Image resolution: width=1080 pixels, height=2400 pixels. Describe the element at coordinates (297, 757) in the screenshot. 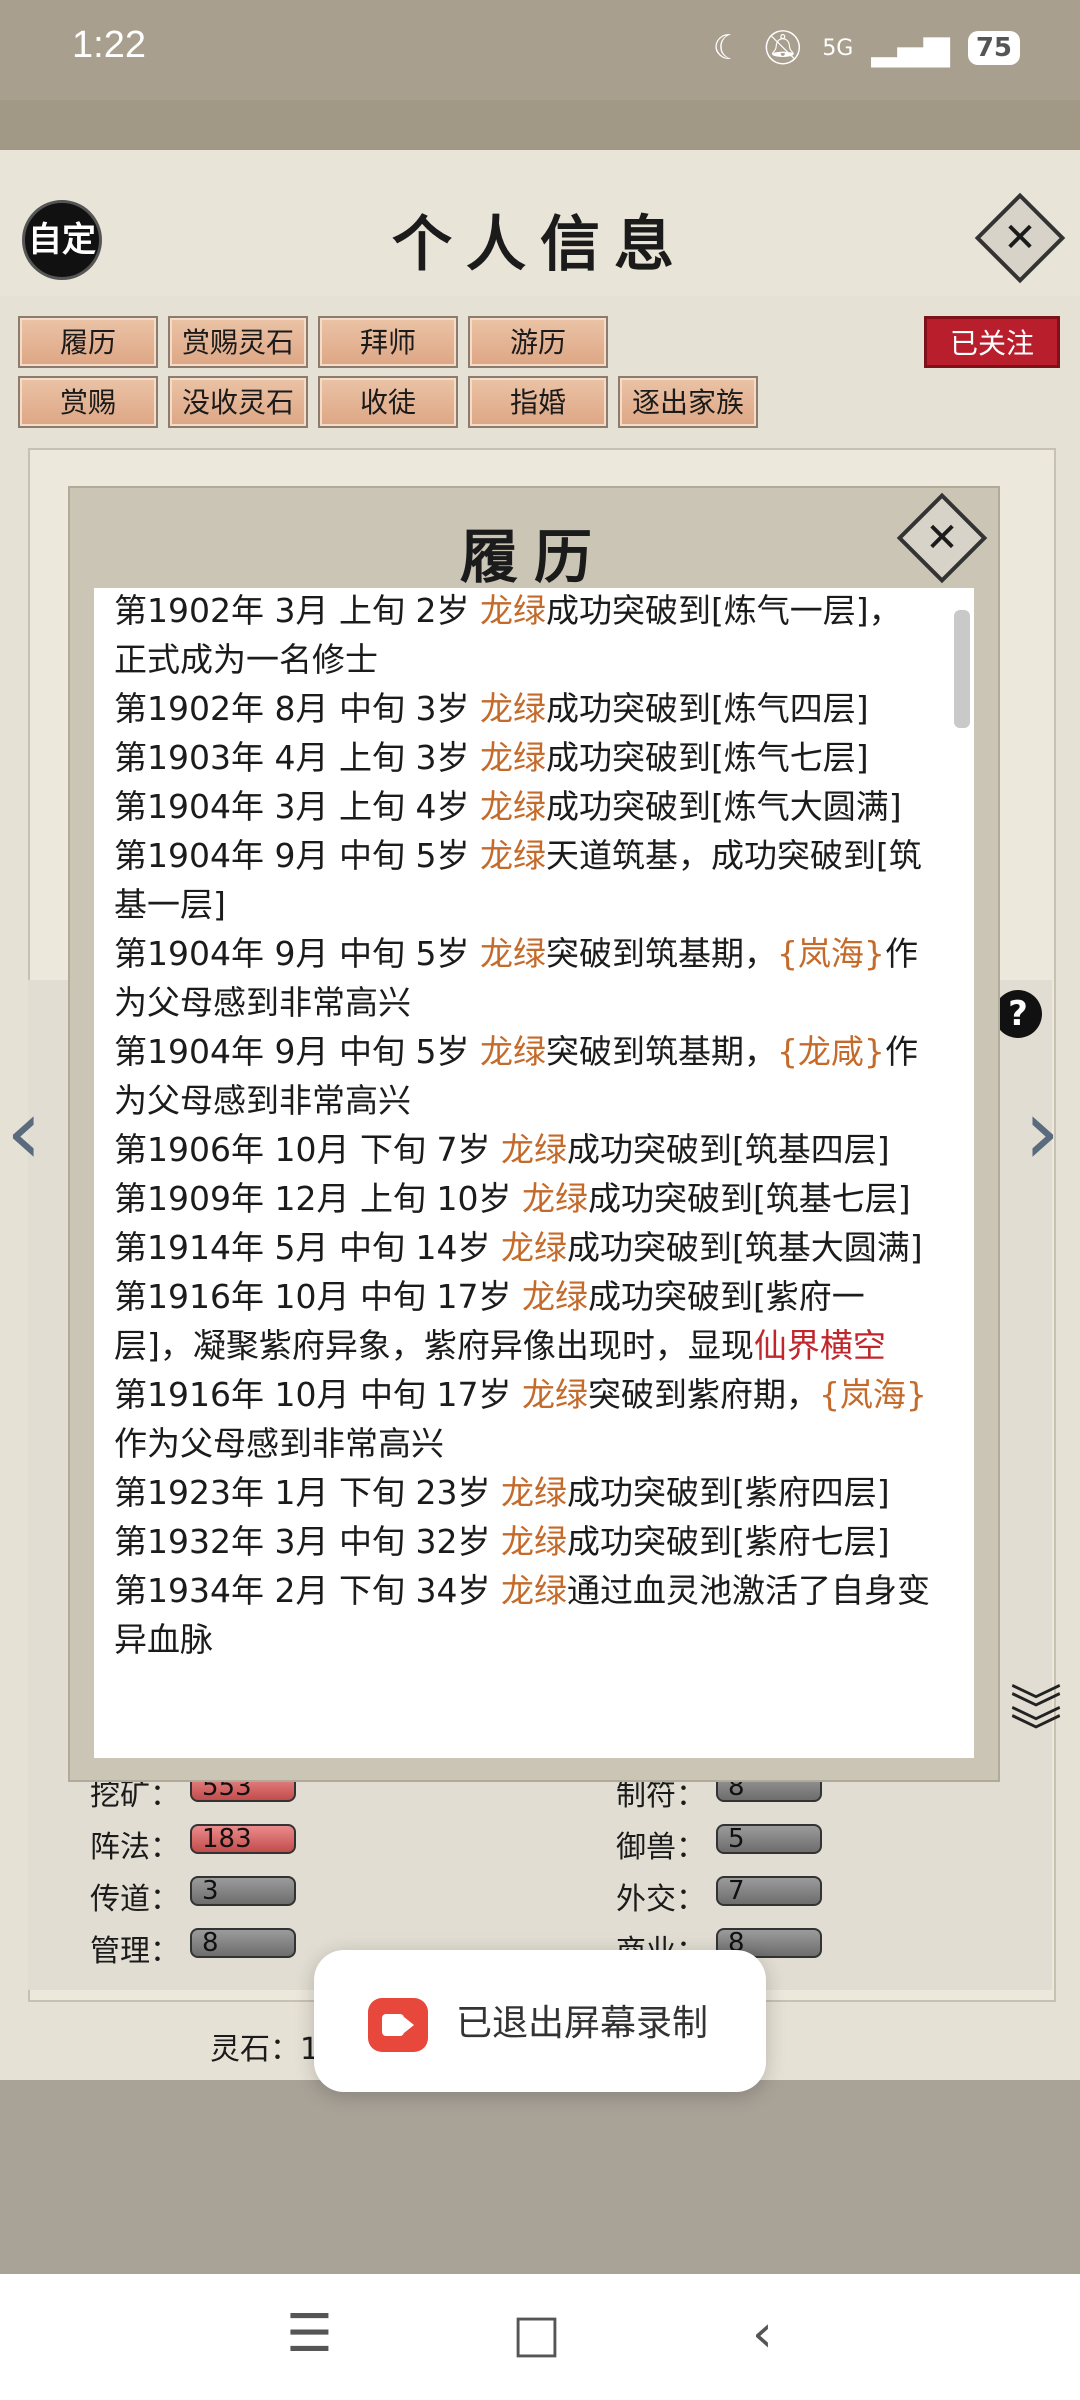

I see `log-text: 第1903年 4月 上旬 3岁` at that location.